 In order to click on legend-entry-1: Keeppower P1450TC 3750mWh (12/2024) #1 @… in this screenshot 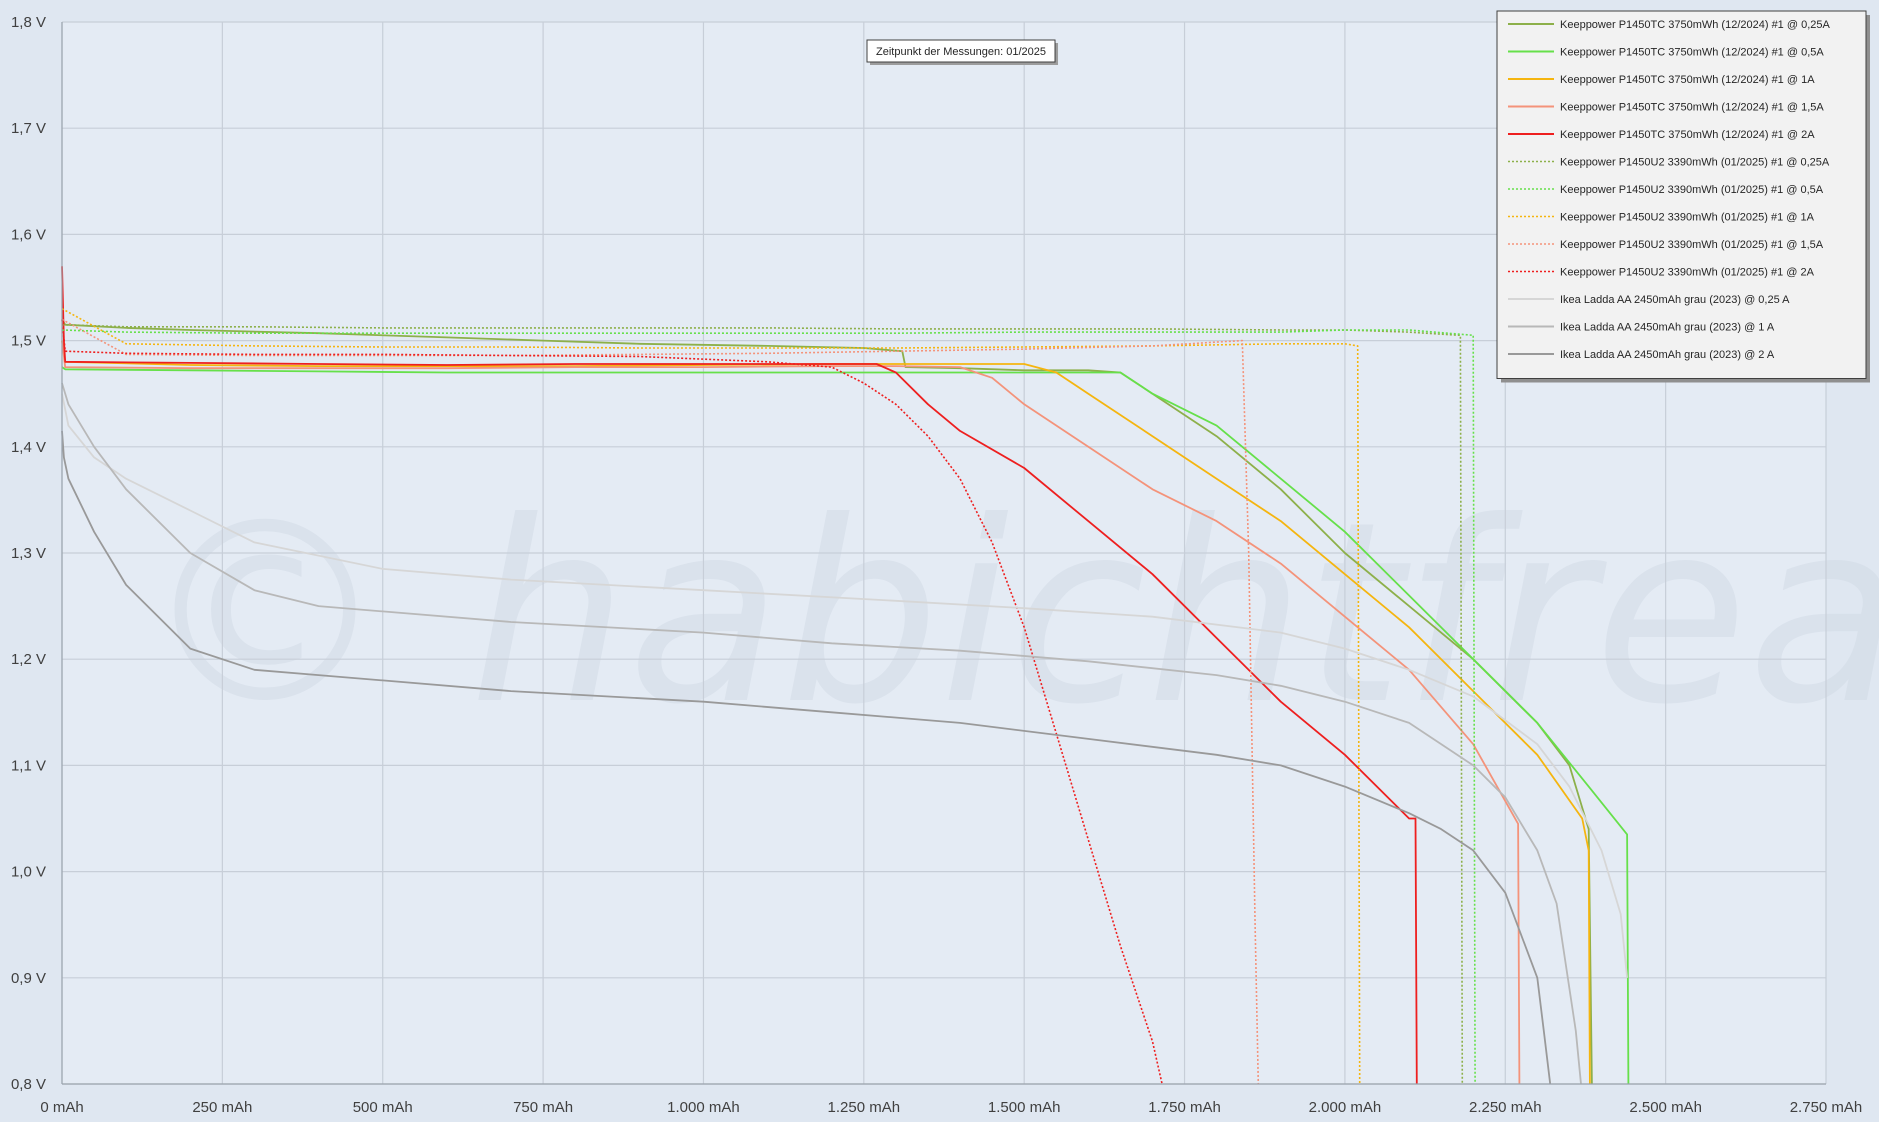, I will do `click(1695, 25)`.